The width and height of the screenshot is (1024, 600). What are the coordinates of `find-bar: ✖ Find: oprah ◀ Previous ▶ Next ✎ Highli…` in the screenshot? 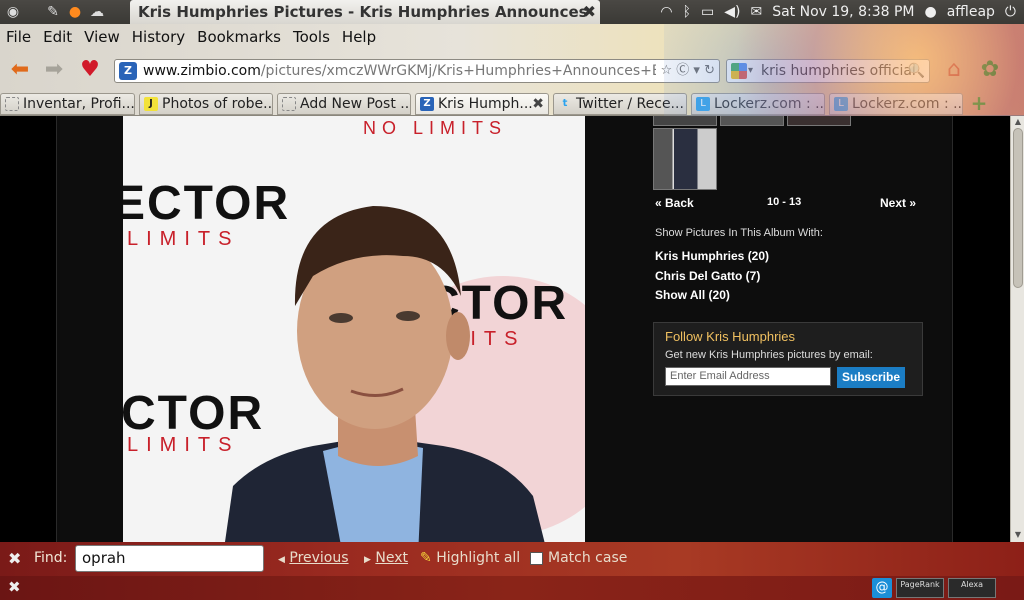 It's located at (512, 559).